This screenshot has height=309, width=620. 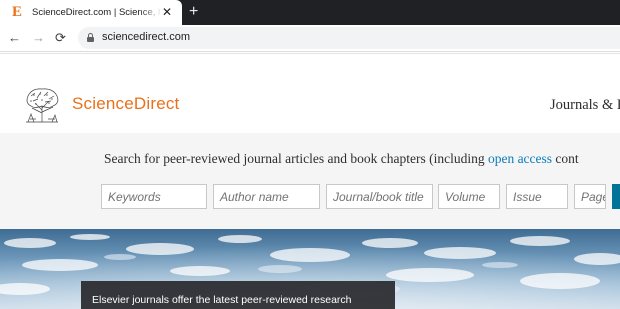 What do you see at coordinates (17, 12) in the screenshot?
I see `elsevier-favicon-icon: E` at bounding box center [17, 12].